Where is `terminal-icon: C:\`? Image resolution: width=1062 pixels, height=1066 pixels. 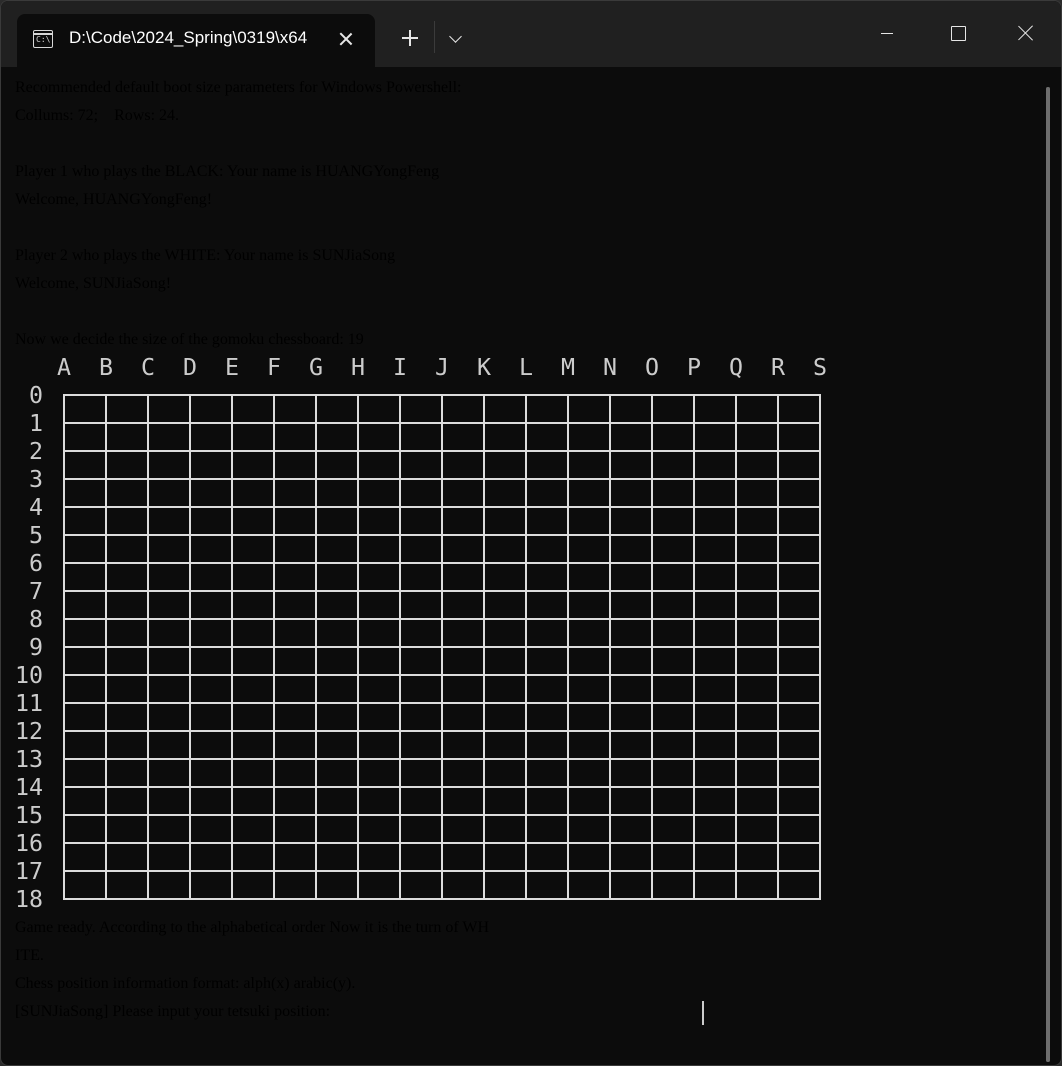 terminal-icon: C:\ is located at coordinates (43, 39).